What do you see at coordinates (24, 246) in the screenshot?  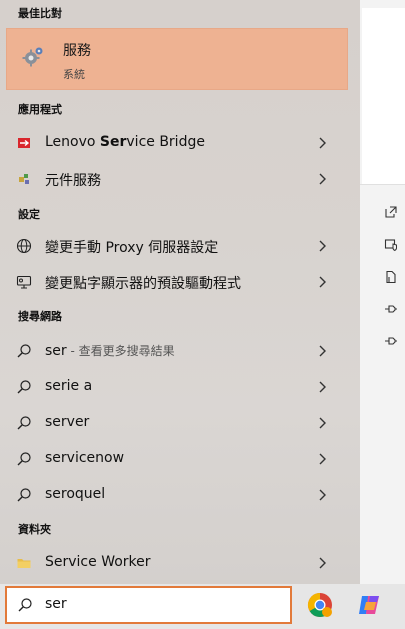 I see `globe-icon` at bounding box center [24, 246].